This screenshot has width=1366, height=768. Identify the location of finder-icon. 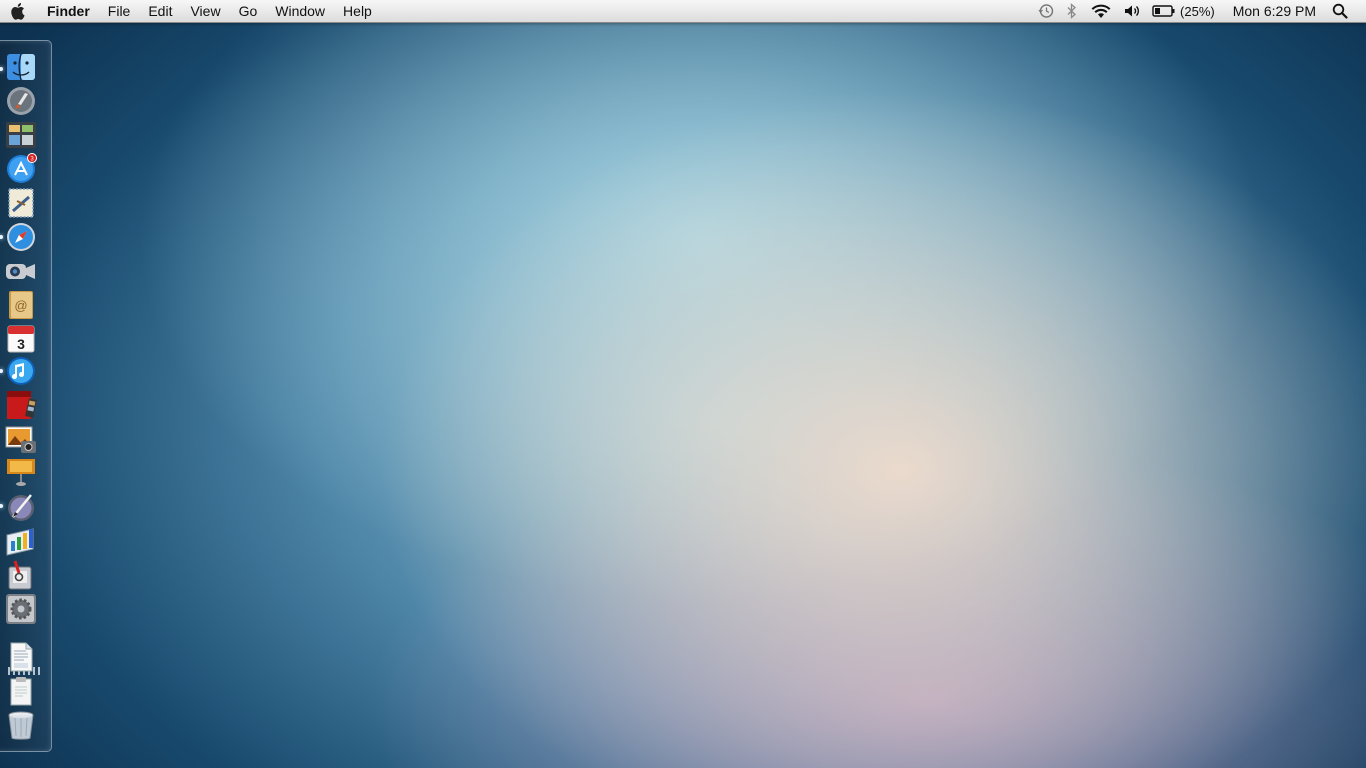
(21, 67).